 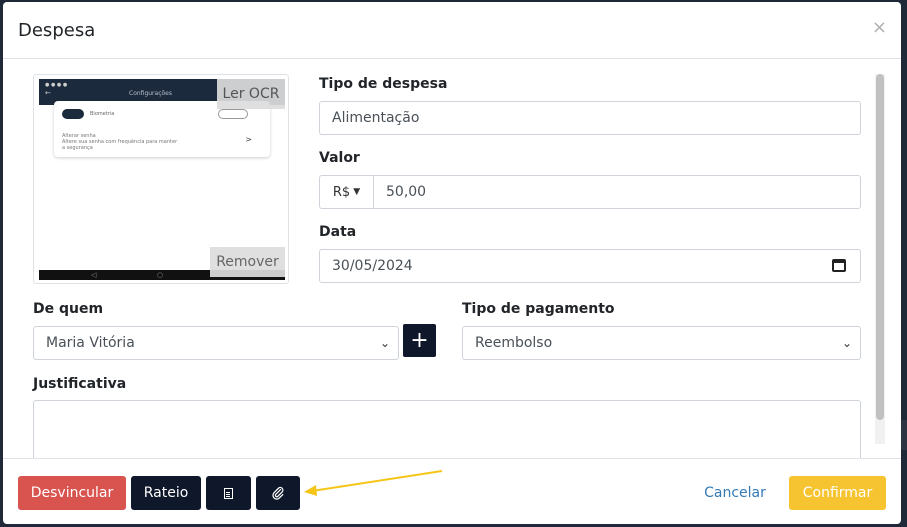 I want to click on annotation-arrow, so click(x=373, y=483).